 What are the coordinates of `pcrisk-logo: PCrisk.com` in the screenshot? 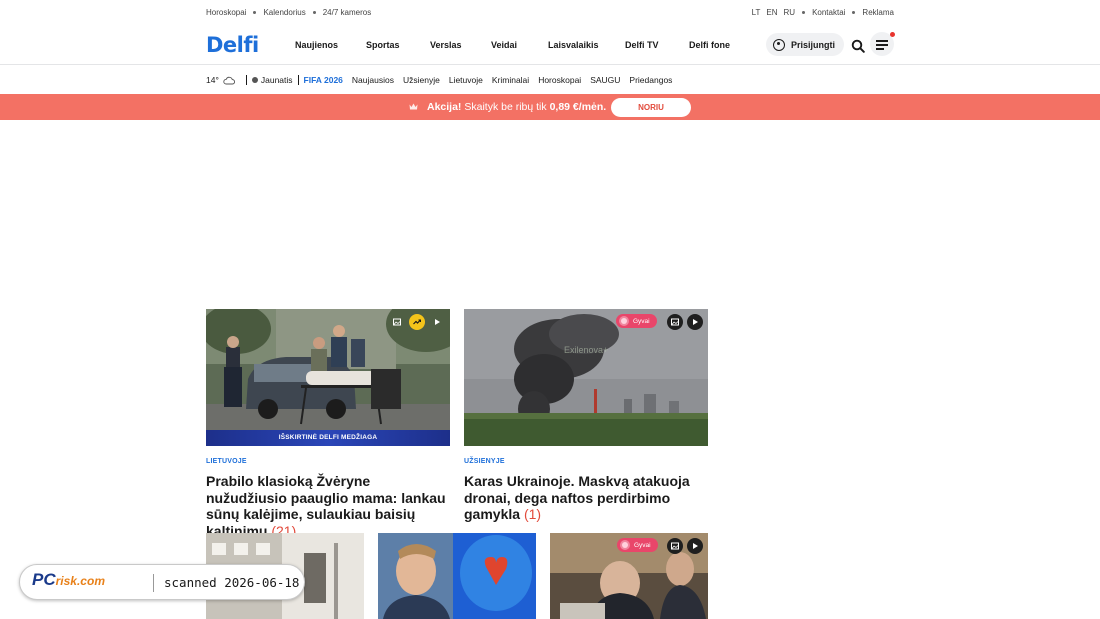 It's located at (68, 580).